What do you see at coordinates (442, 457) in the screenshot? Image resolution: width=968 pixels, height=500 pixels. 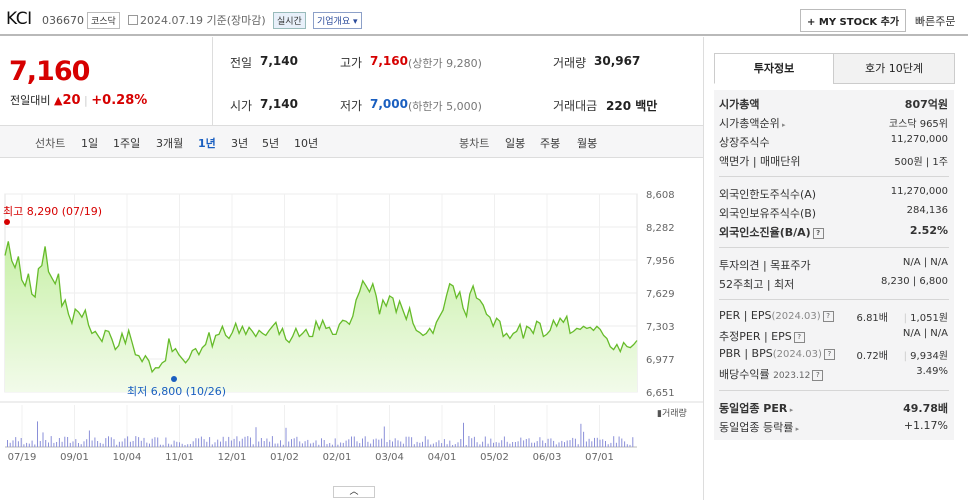 I see `x-tick-label: 04/01` at bounding box center [442, 457].